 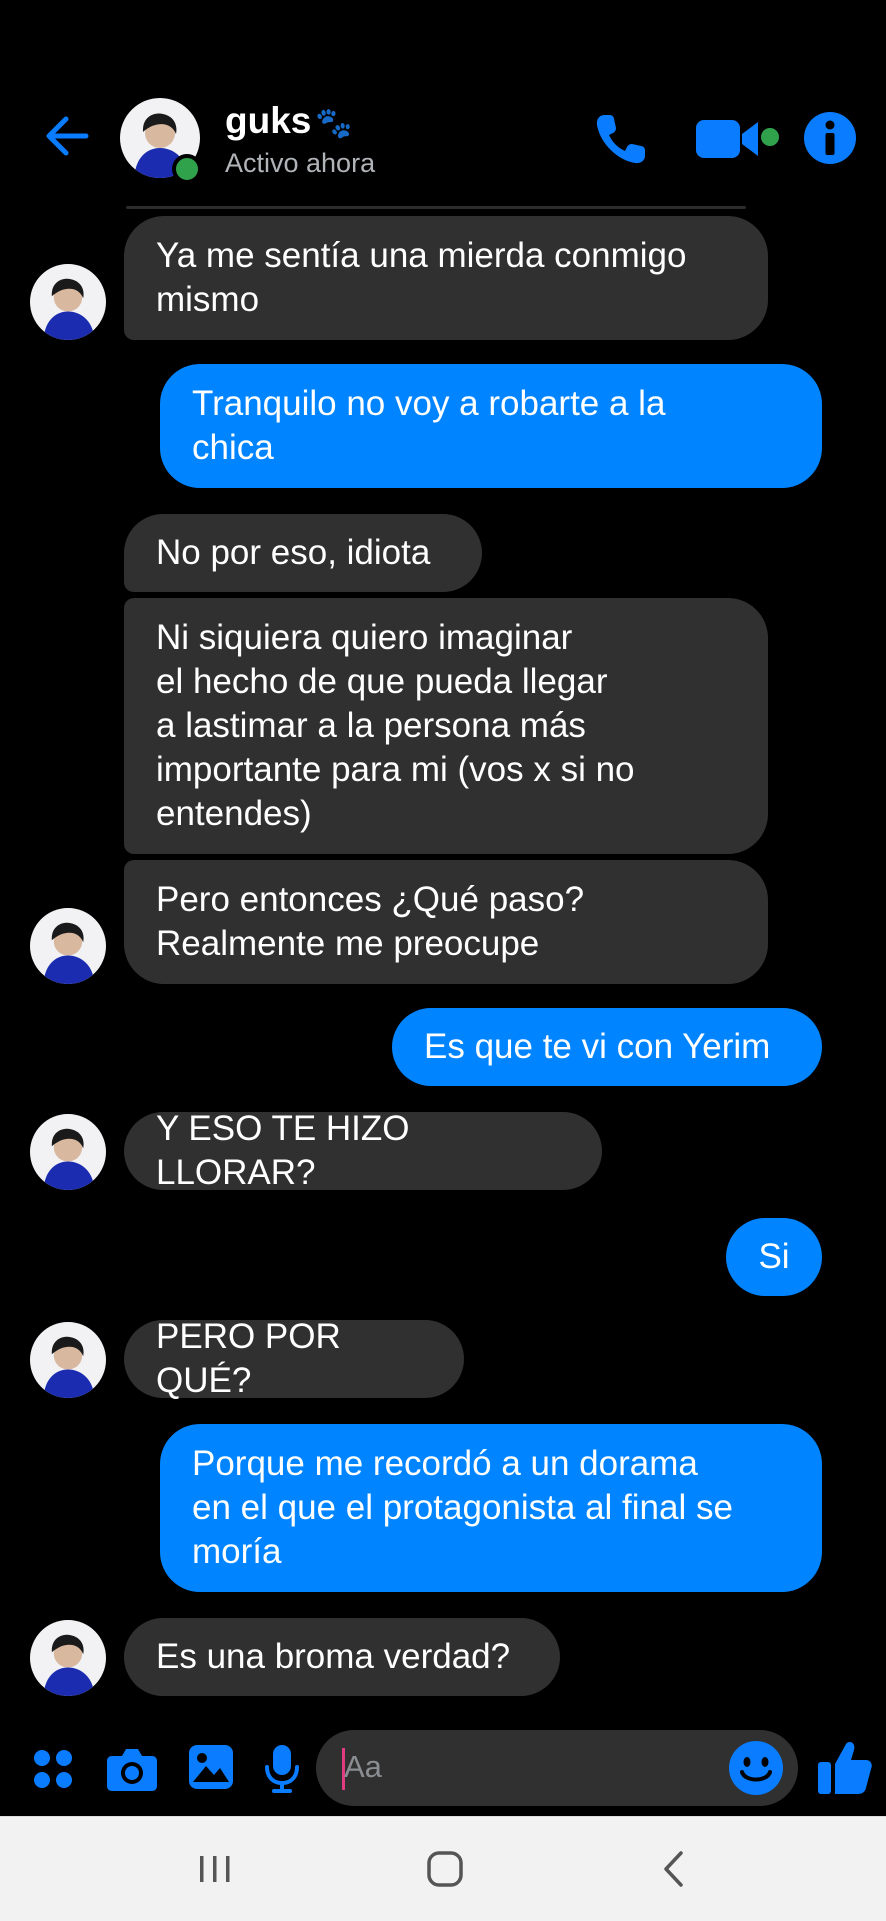 What do you see at coordinates (740, 139) in the screenshot?
I see `video-camera-icon` at bounding box center [740, 139].